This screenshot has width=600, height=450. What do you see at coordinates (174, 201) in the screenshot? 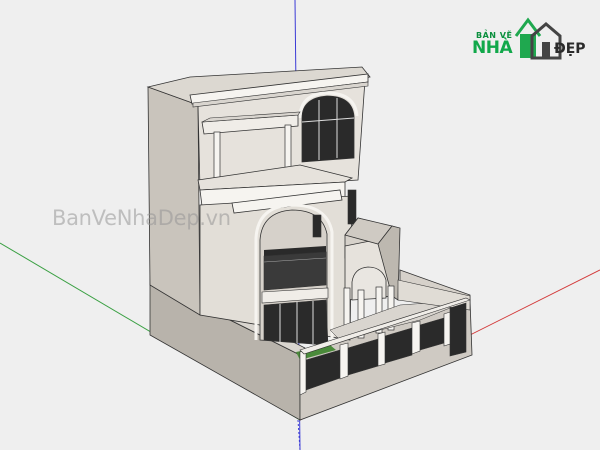
I see `house-side-wall` at bounding box center [174, 201].